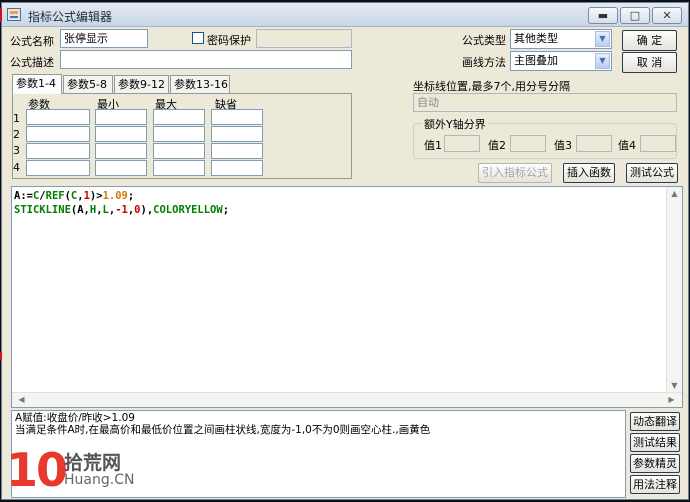 The height and width of the screenshot is (502, 690). I want to click on import-formula-button: 引入指标公式, so click(515, 173).